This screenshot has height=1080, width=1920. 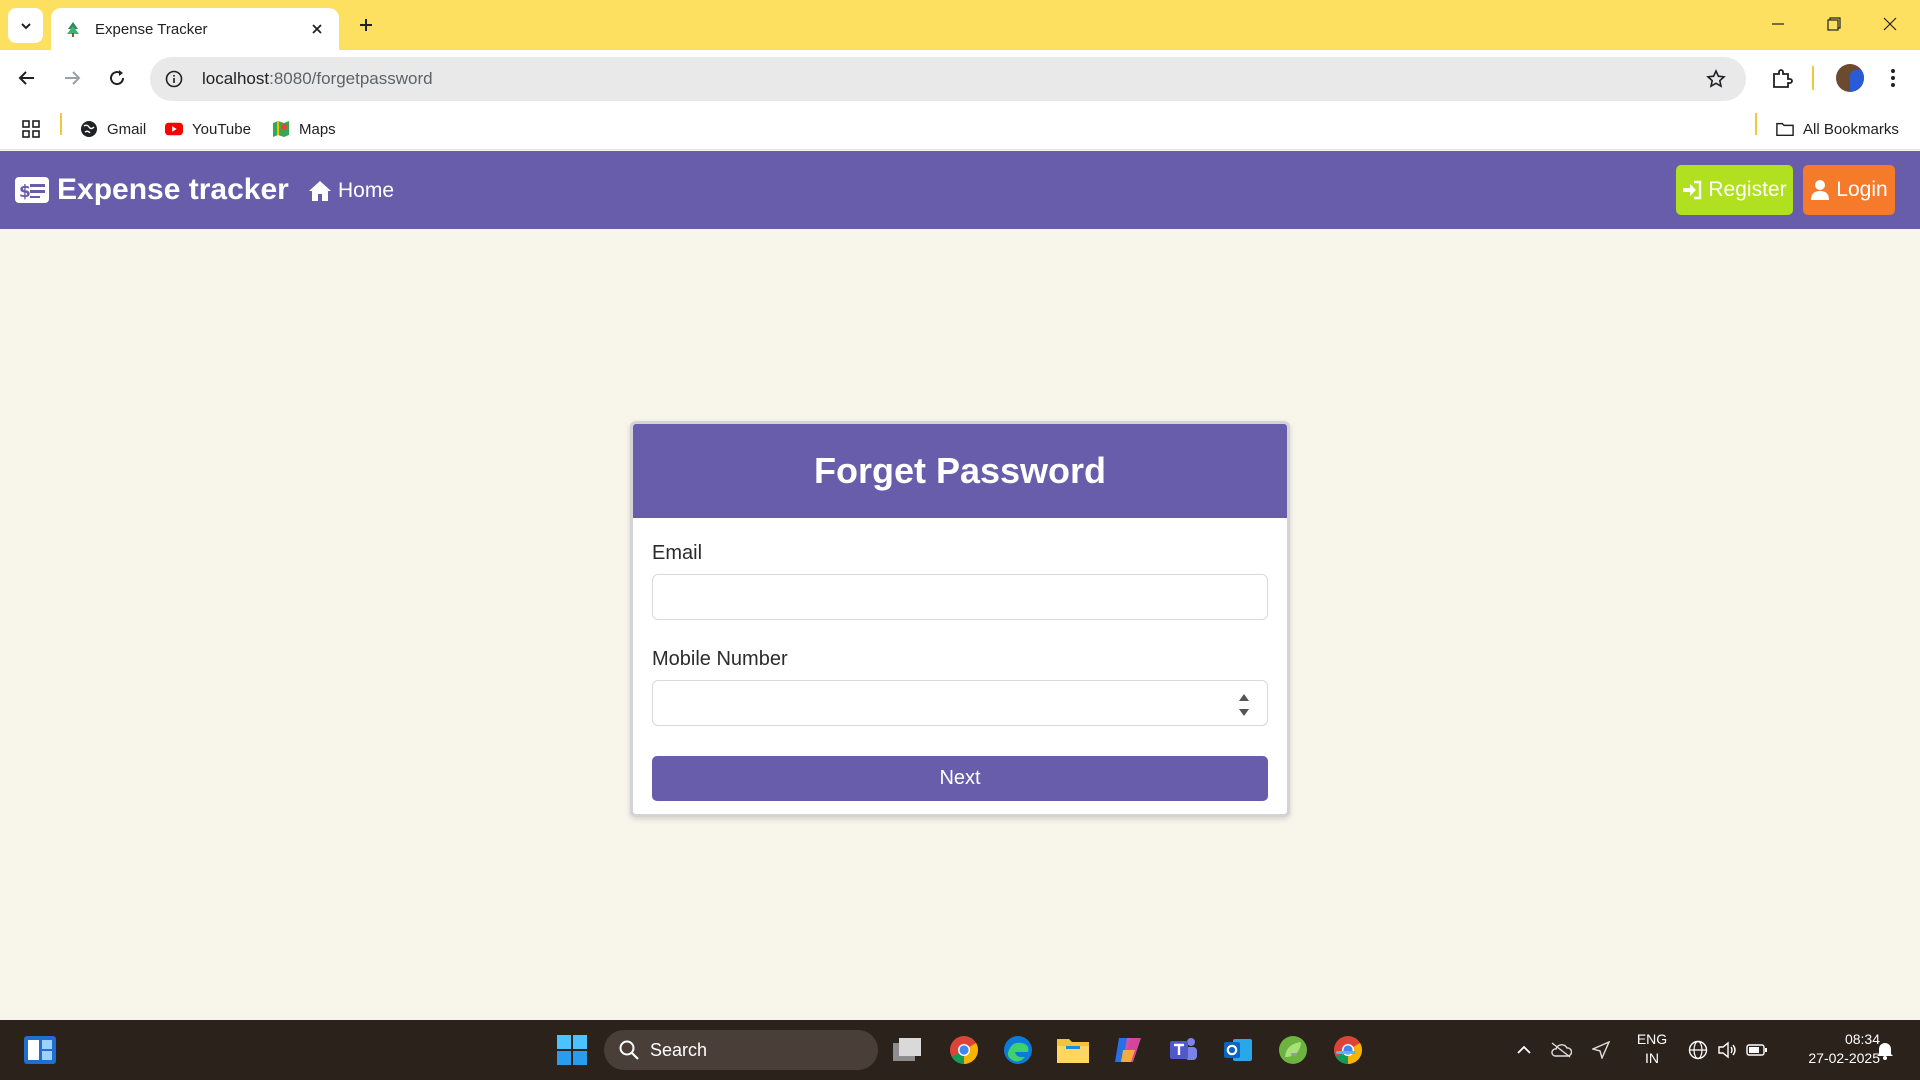 What do you see at coordinates (629, 1050) in the screenshot?
I see `search-icon` at bounding box center [629, 1050].